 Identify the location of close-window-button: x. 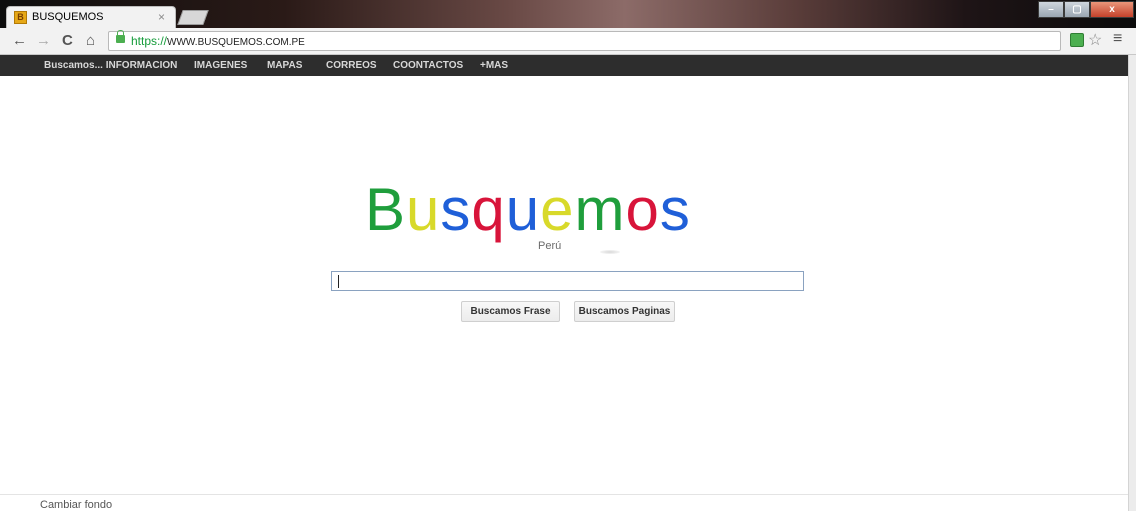
(1112, 9).